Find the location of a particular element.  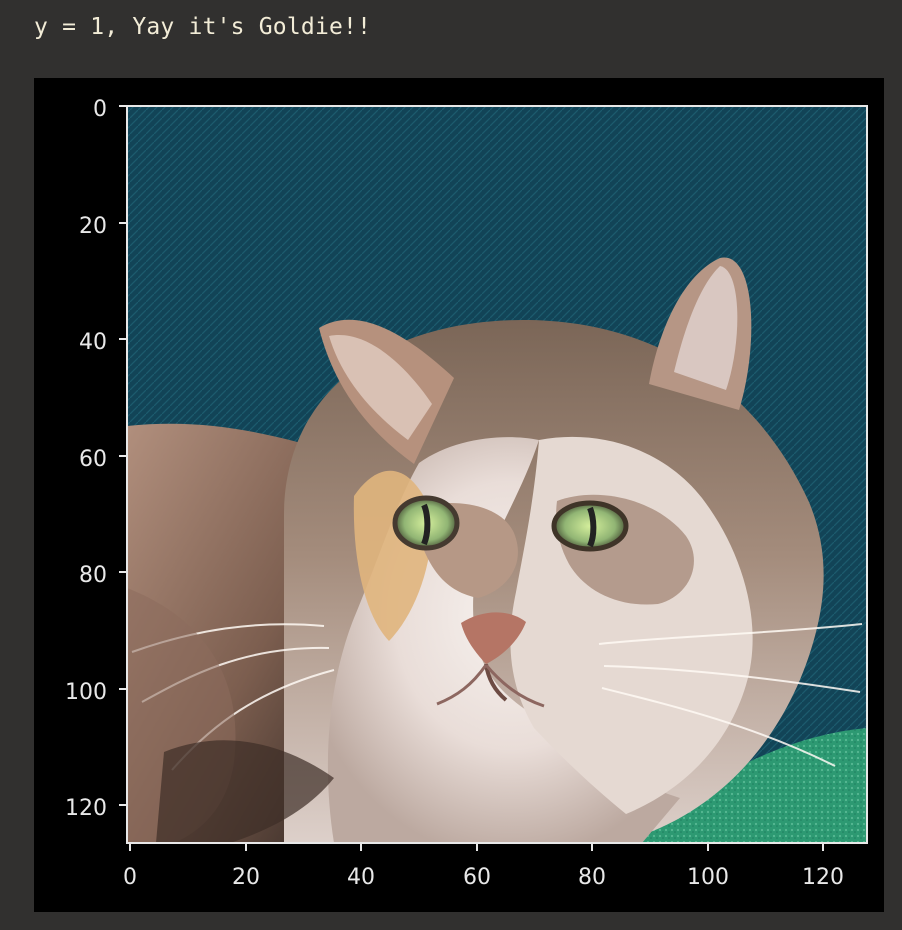

x-tick-label: 80 is located at coordinates (592, 877).